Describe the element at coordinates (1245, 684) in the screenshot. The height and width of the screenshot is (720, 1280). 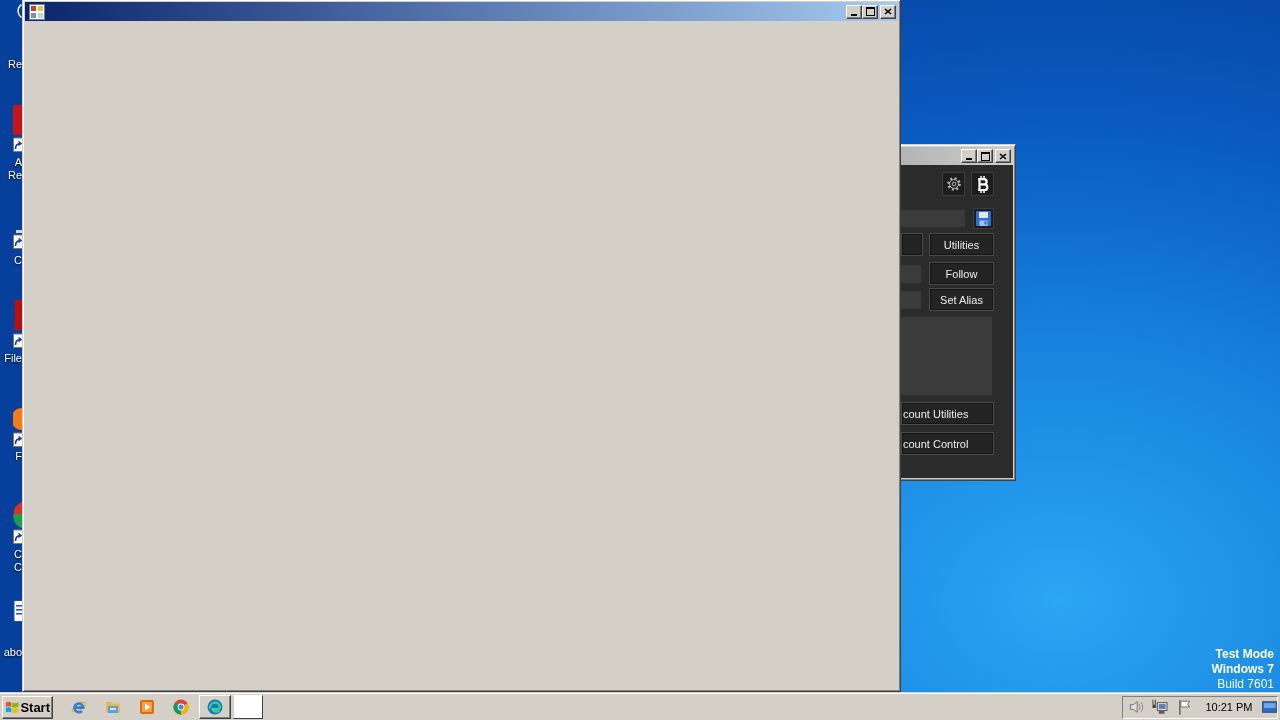
I see `test-mode-notice: Build 7601` at that location.